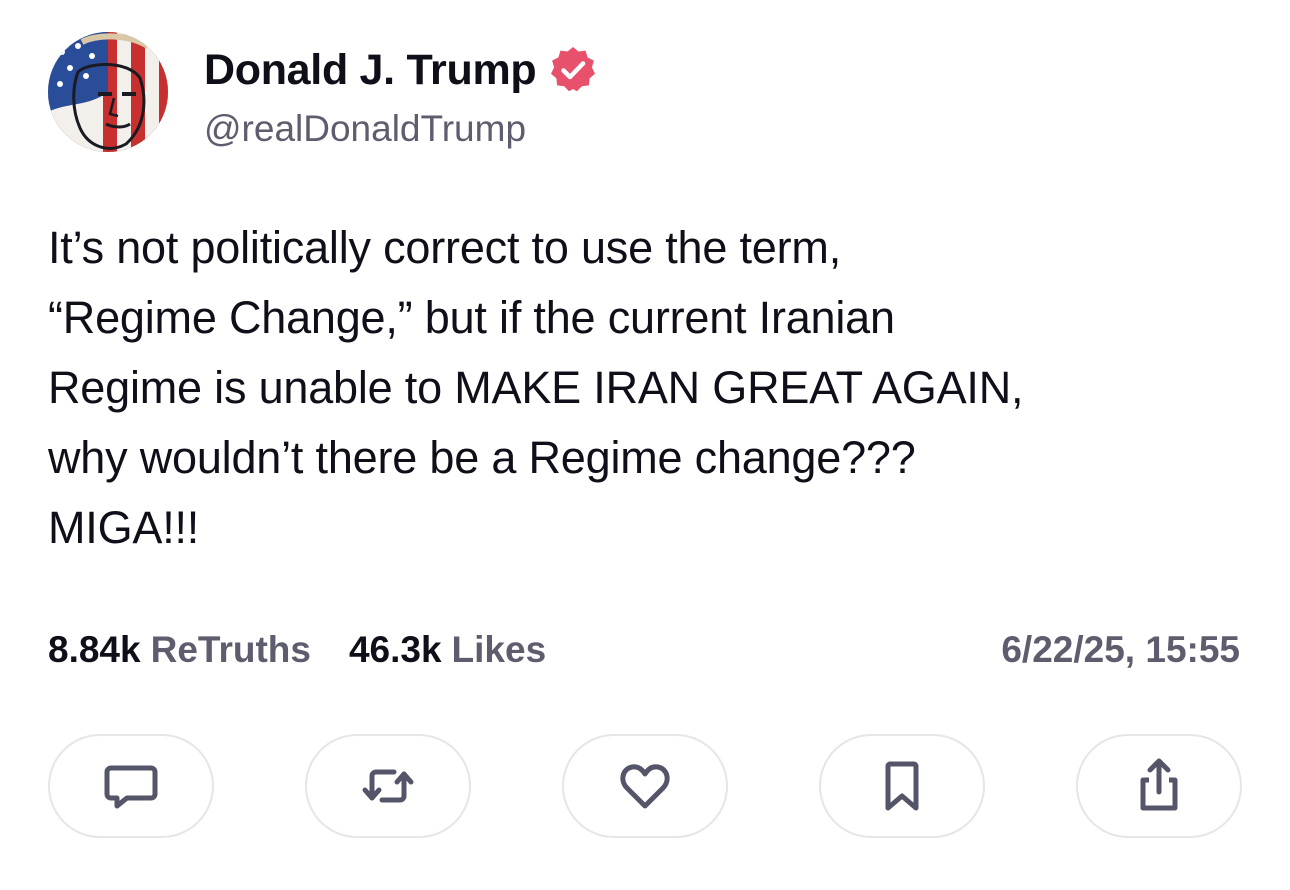 The height and width of the screenshot is (890, 1290). Describe the element at coordinates (573, 70) in the screenshot. I see `verified-badge-icon` at that location.